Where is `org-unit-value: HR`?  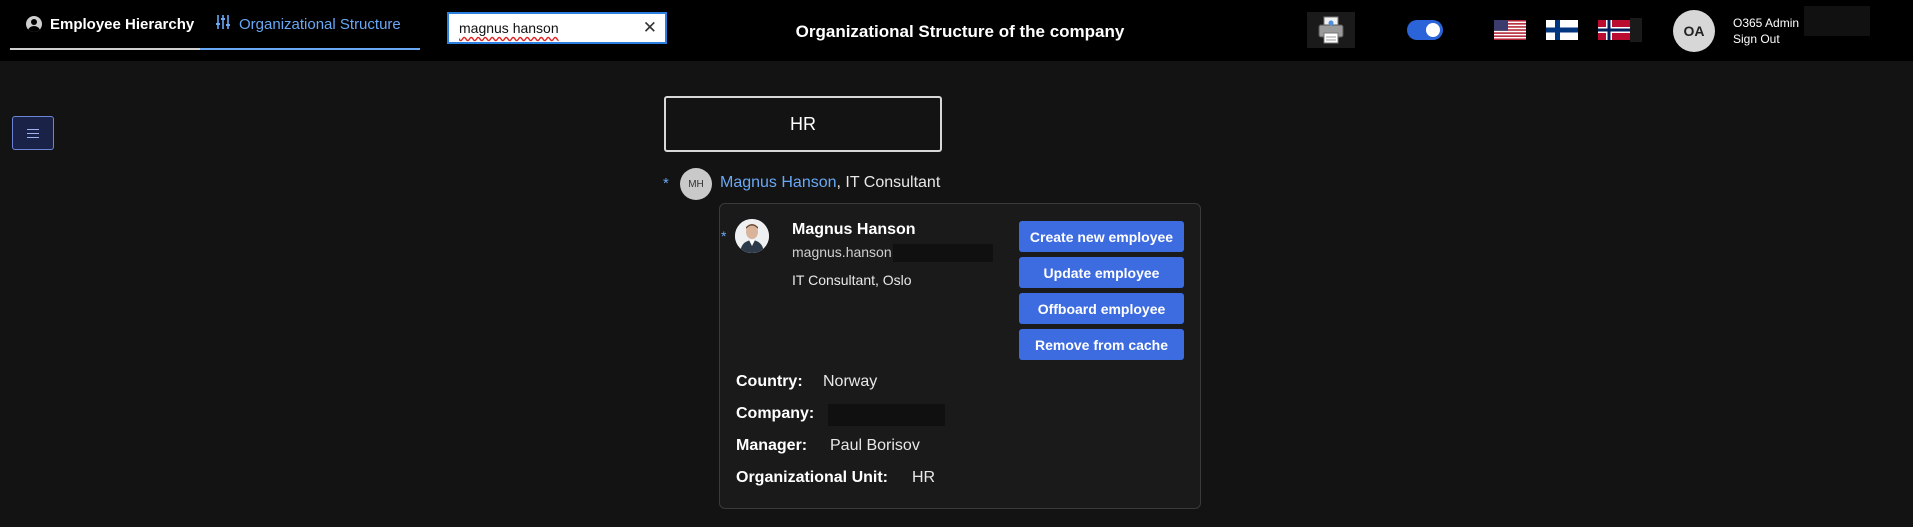
org-unit-value: HR is located at coordinates (924, 477).